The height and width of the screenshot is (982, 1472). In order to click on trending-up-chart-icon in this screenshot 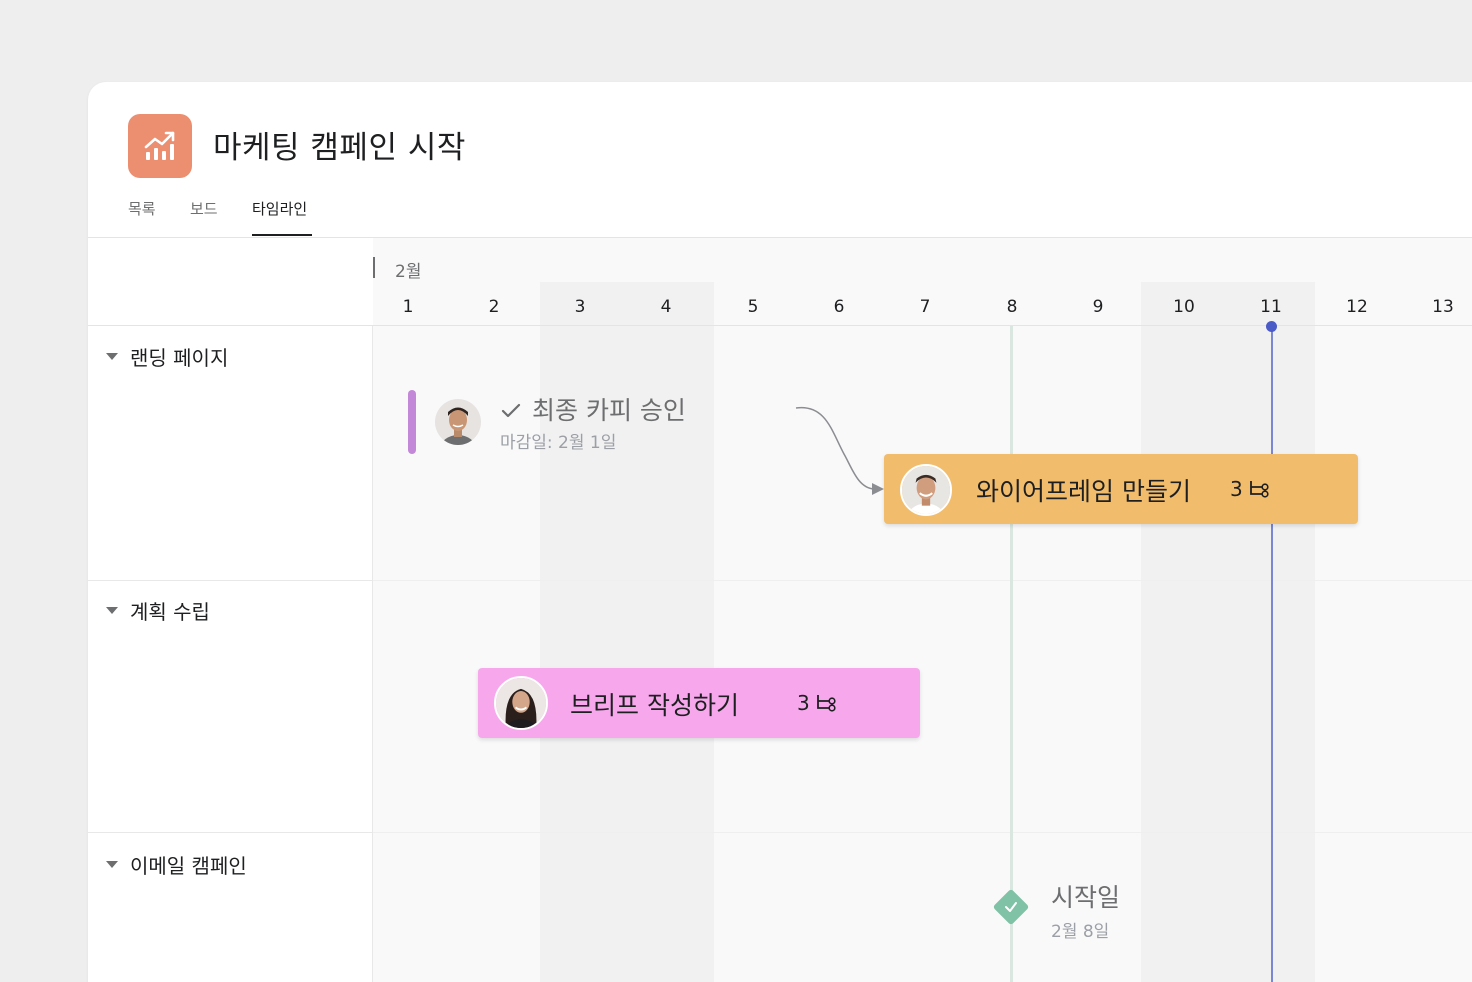, I will do `click(159, 145)`.